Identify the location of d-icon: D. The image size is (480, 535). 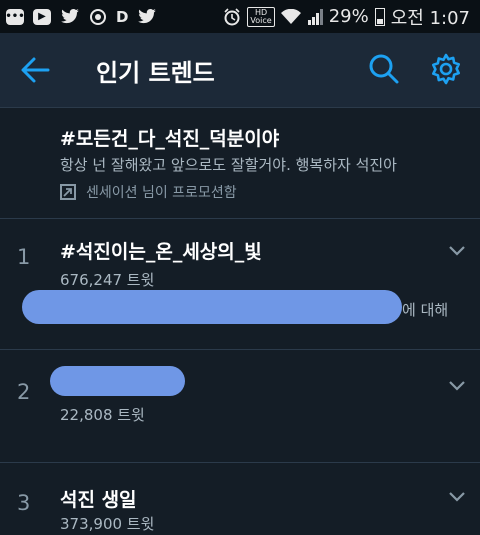
(122, 16).